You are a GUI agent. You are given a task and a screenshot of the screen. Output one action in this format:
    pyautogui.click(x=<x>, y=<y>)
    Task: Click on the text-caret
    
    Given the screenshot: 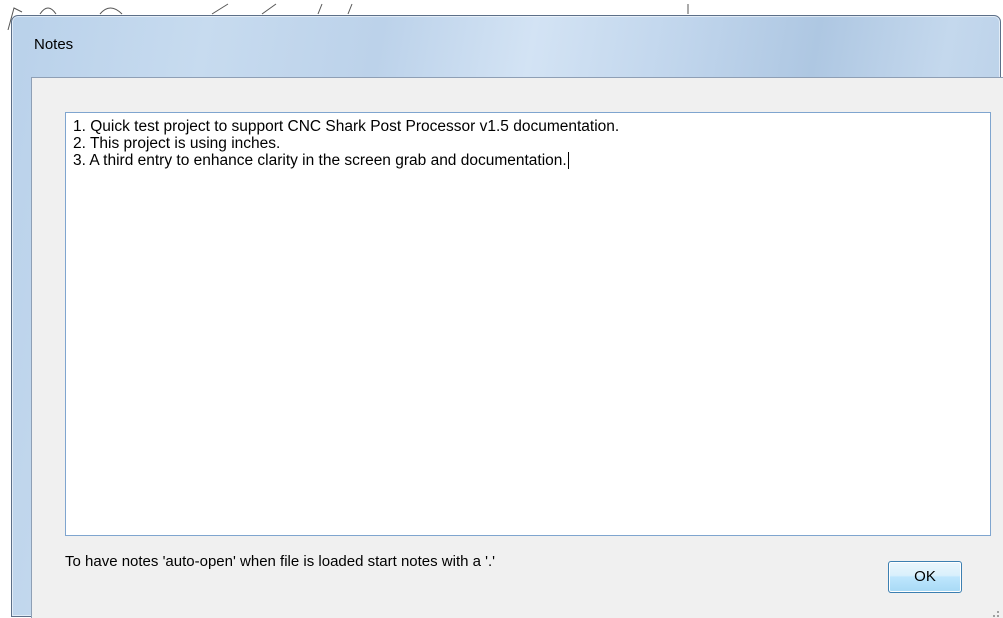 What is the action you would take?
    pyautogui.click(x=568, y=160)
    